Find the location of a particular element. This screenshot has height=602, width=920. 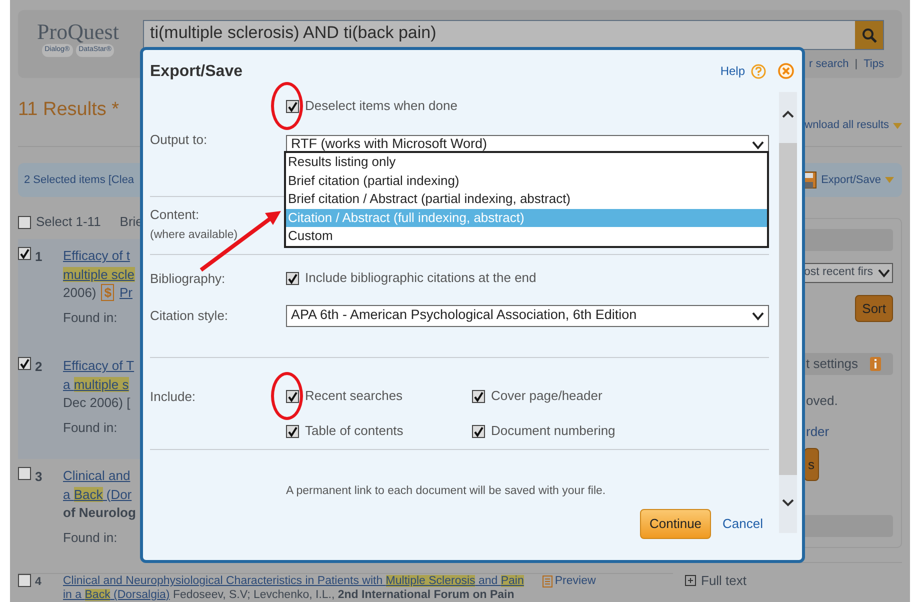

preview-link: Preview is located at coordinates (569, 581).